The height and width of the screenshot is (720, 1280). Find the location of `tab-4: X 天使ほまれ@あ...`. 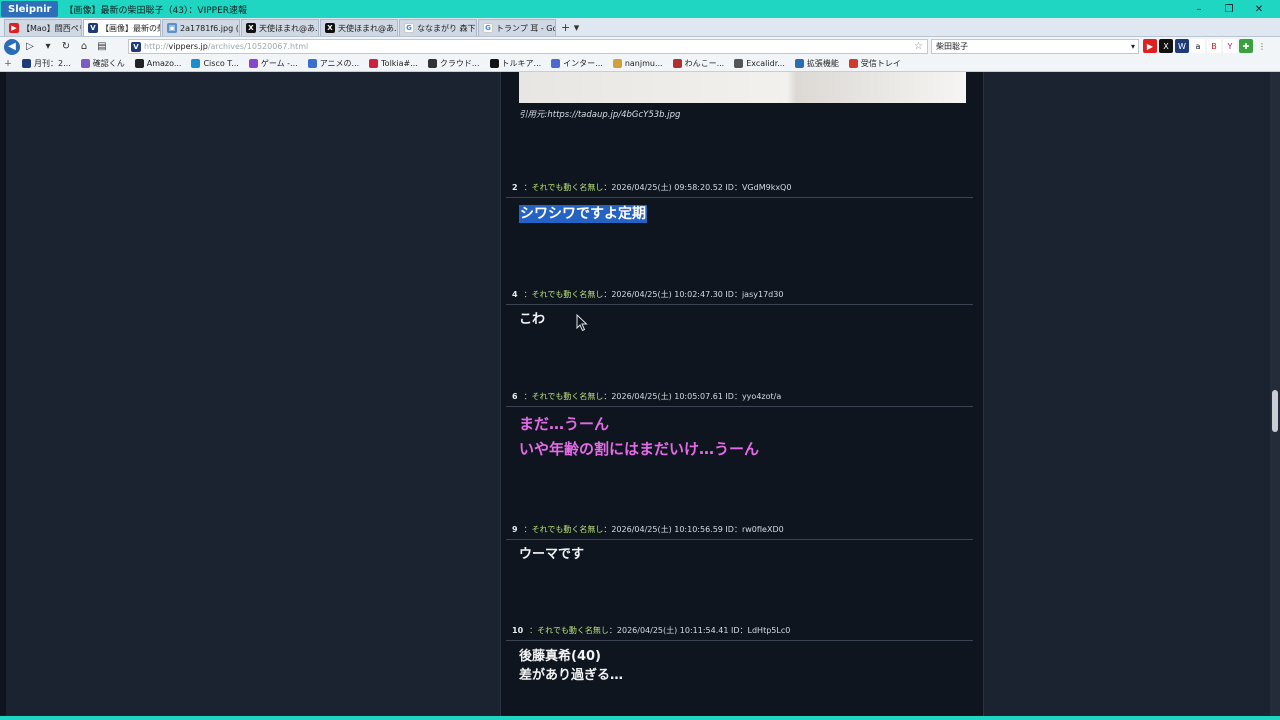

tab-4: X 天使ほまれ@あ... is located at coordinates (359, 27).